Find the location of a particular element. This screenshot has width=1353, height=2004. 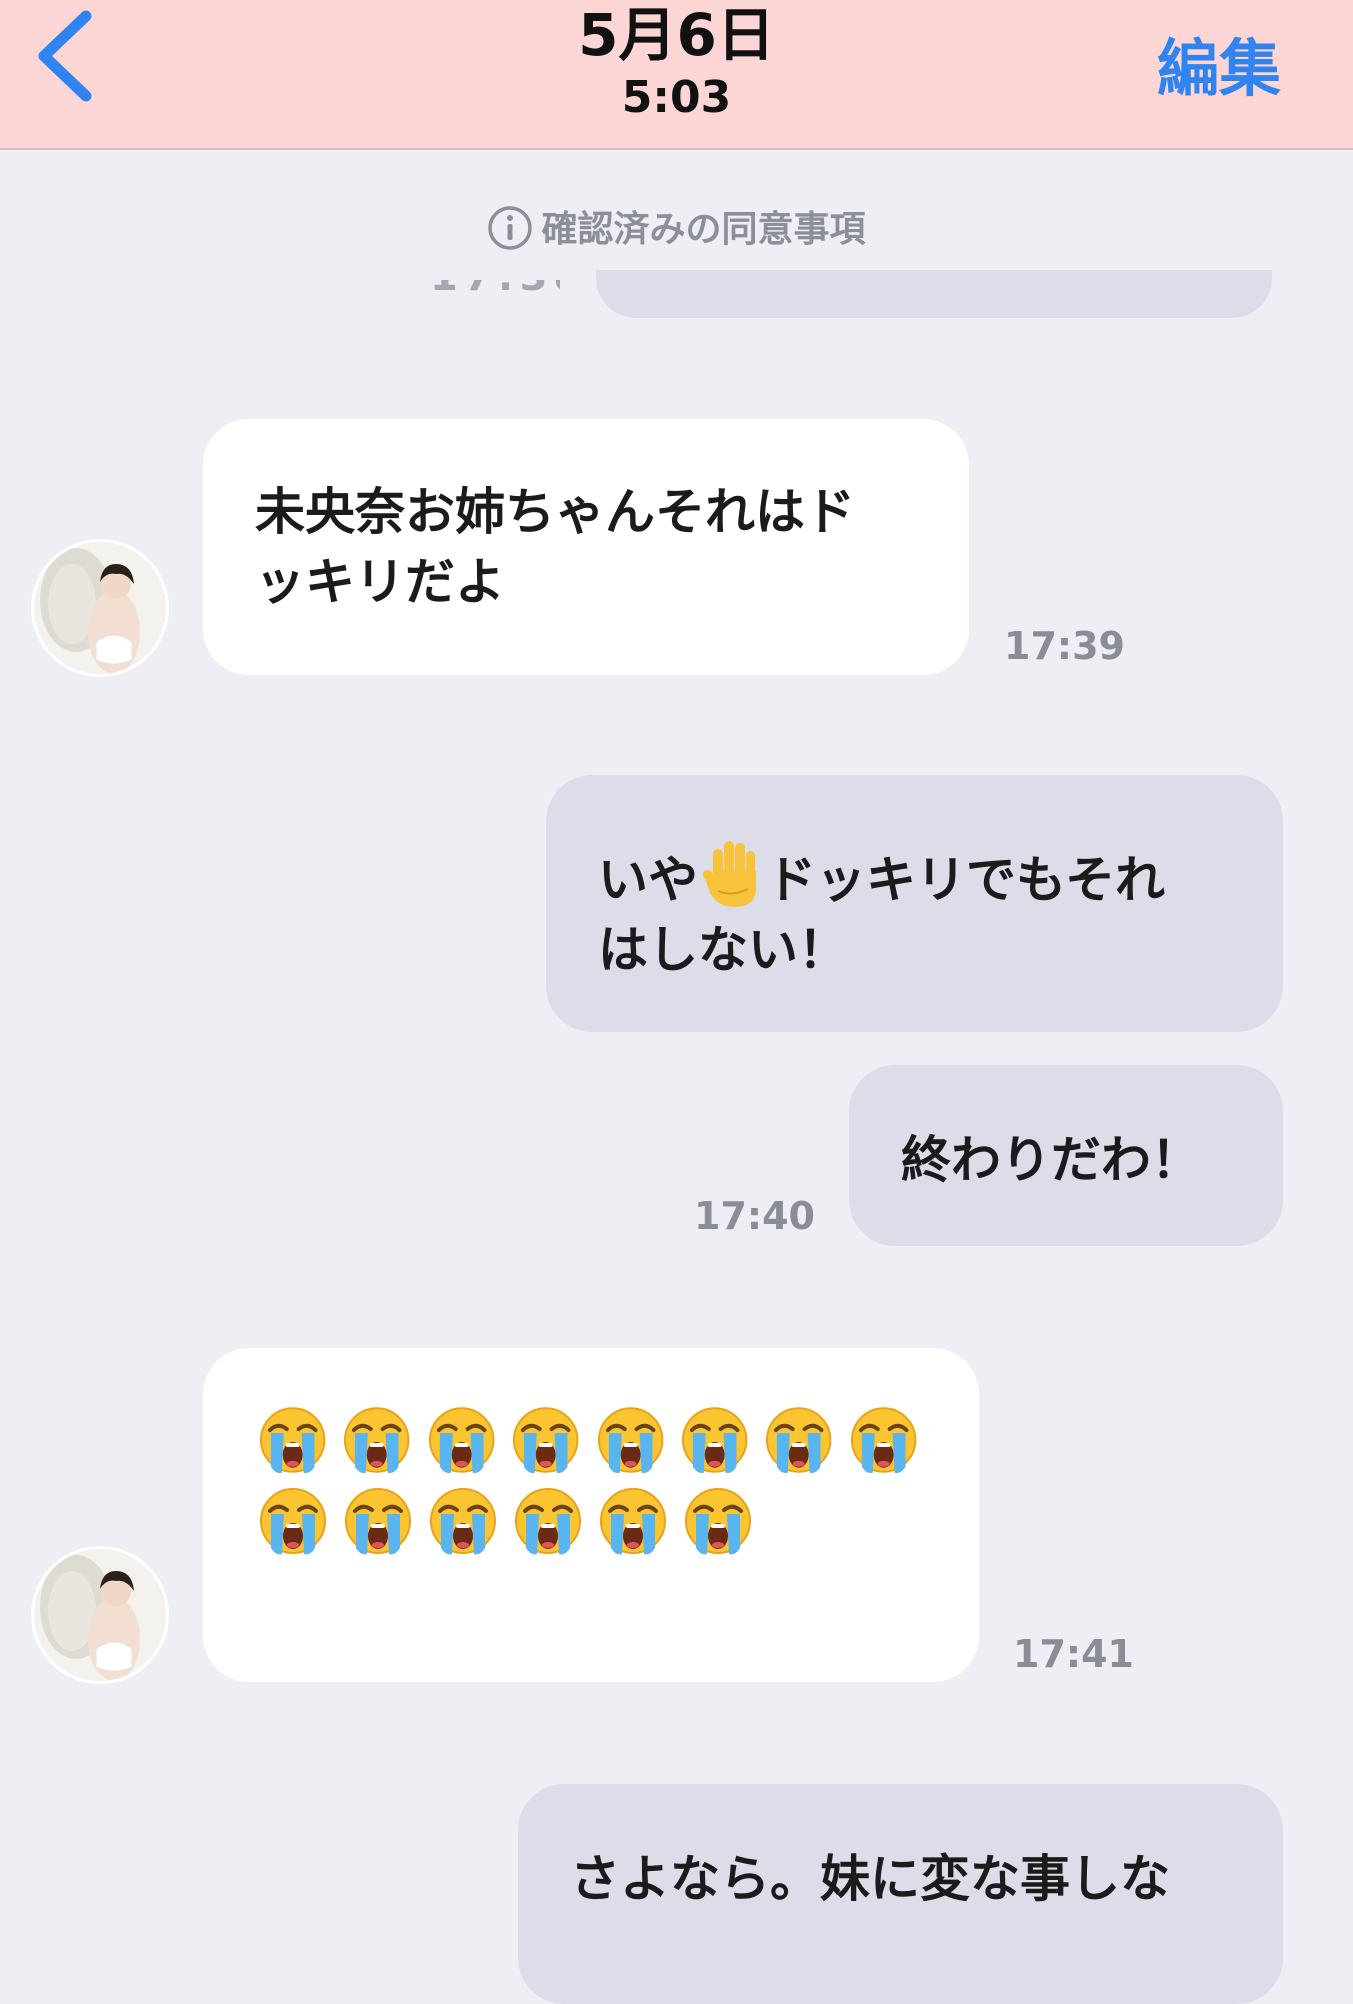

edit-button: 編集 is located at coordinates (1219, 63).